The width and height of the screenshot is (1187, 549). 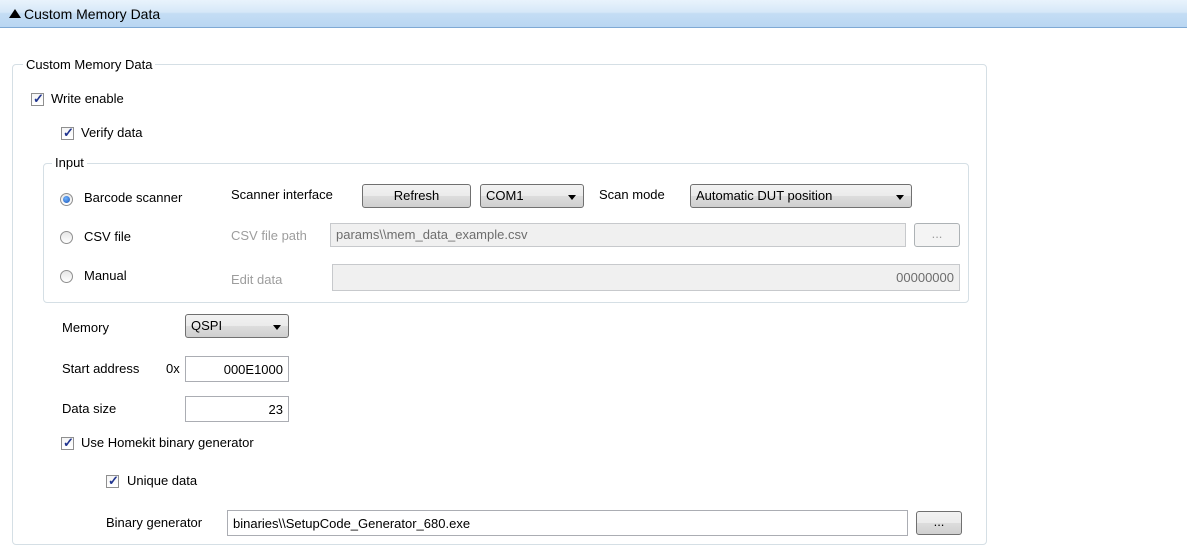 I want to click on use-homekit-checkbox: ✓, so click(x=67, y=442).